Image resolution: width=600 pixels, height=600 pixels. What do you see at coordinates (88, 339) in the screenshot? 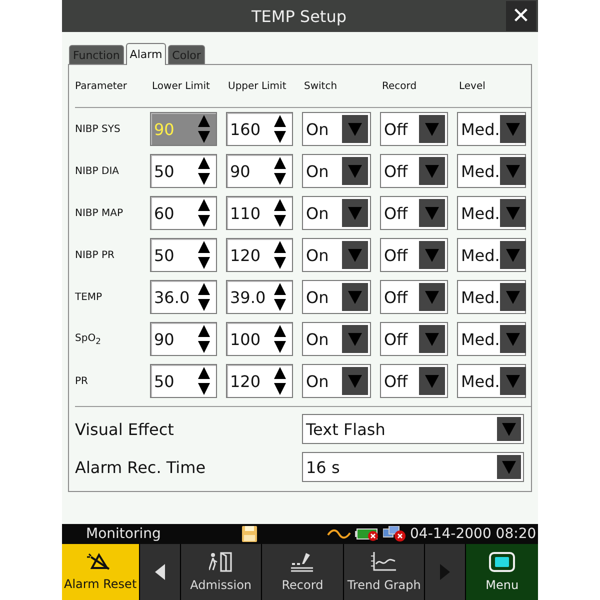
I see `parameter-label: SpO$_{2}$` at bounding box center [88, 339].